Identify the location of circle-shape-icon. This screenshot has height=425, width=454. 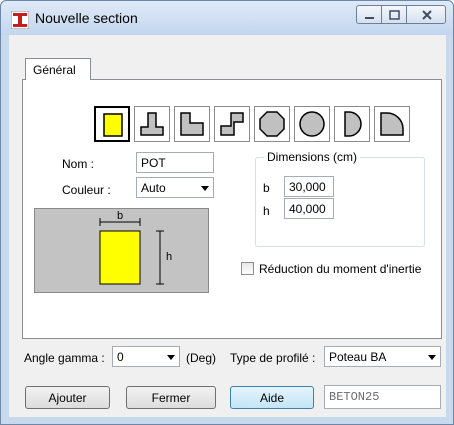
(312, 124).